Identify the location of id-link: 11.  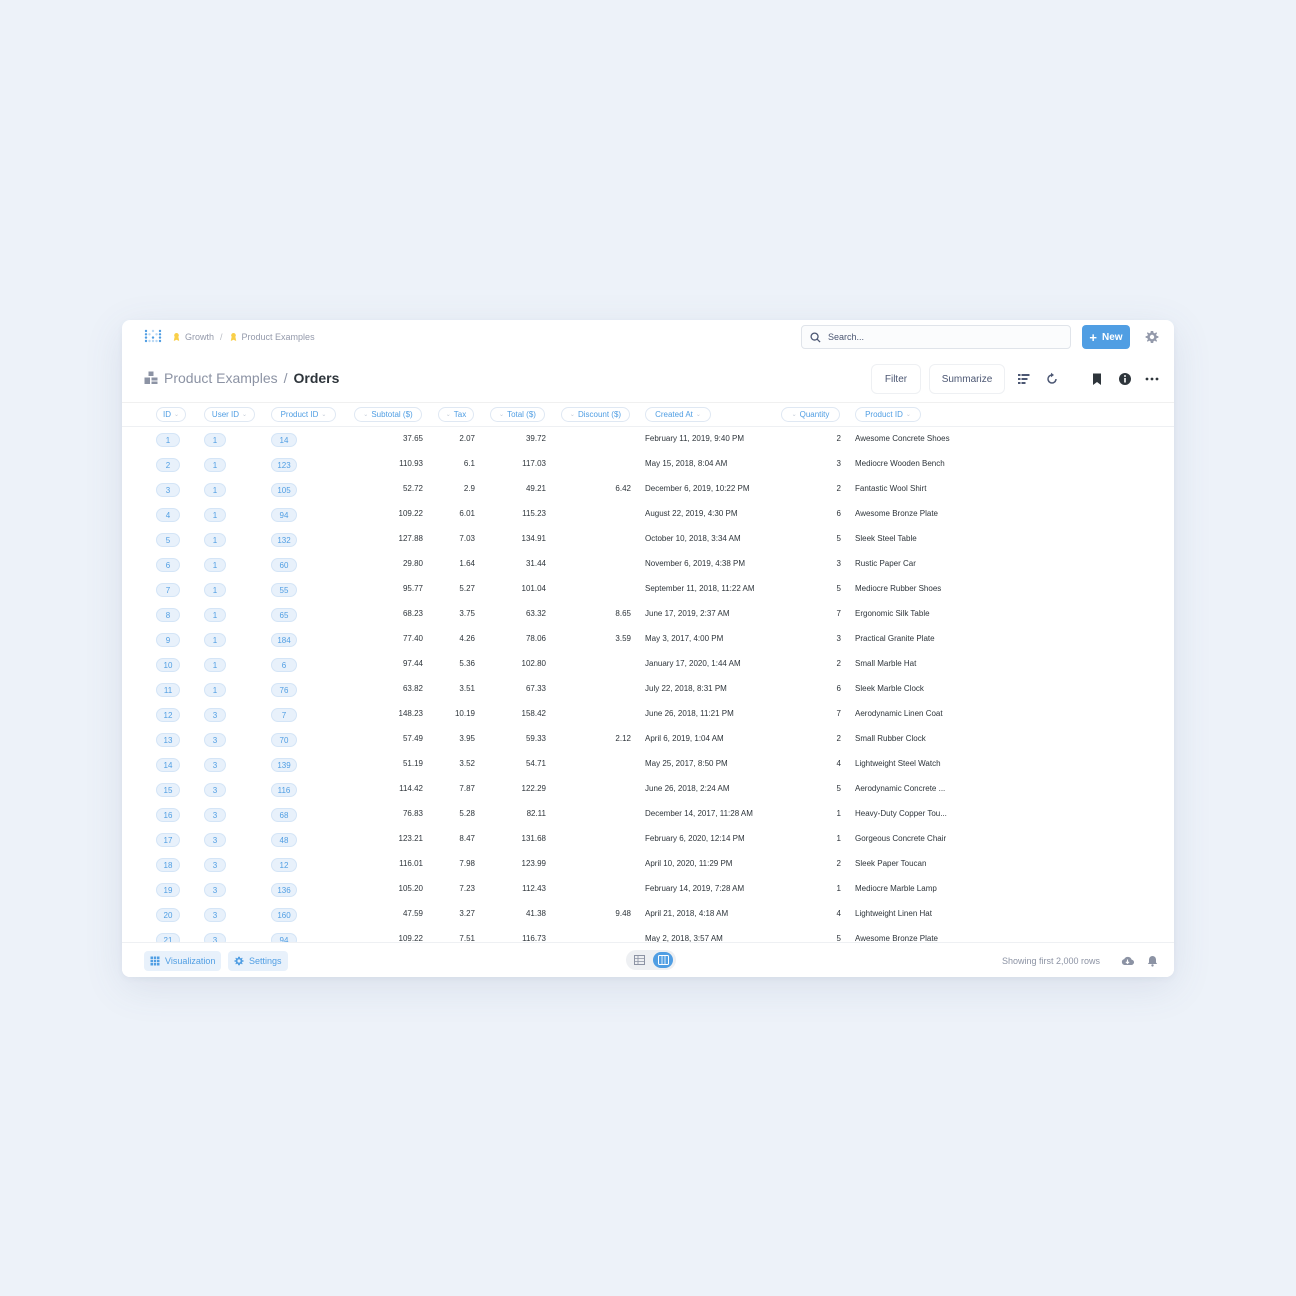
(168, 690).